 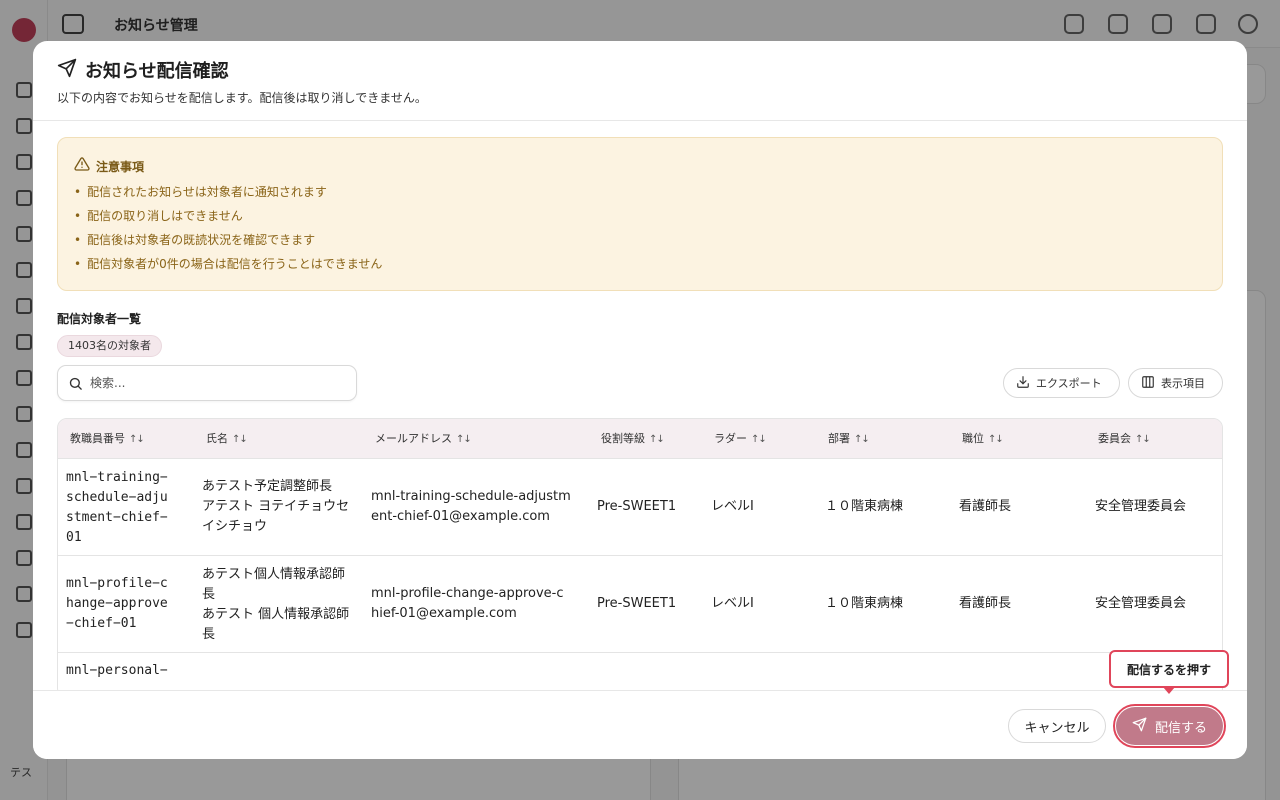 I want to click on notice-item: 配信対象者が0件の場合は配信を行うことはできません, so click(x=228, y=268).